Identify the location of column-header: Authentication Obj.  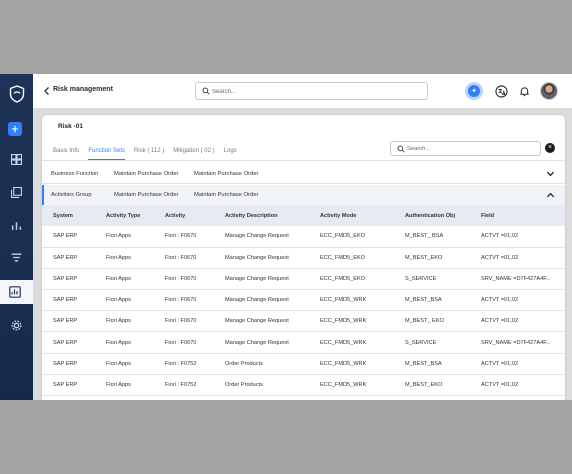
(432, 215).